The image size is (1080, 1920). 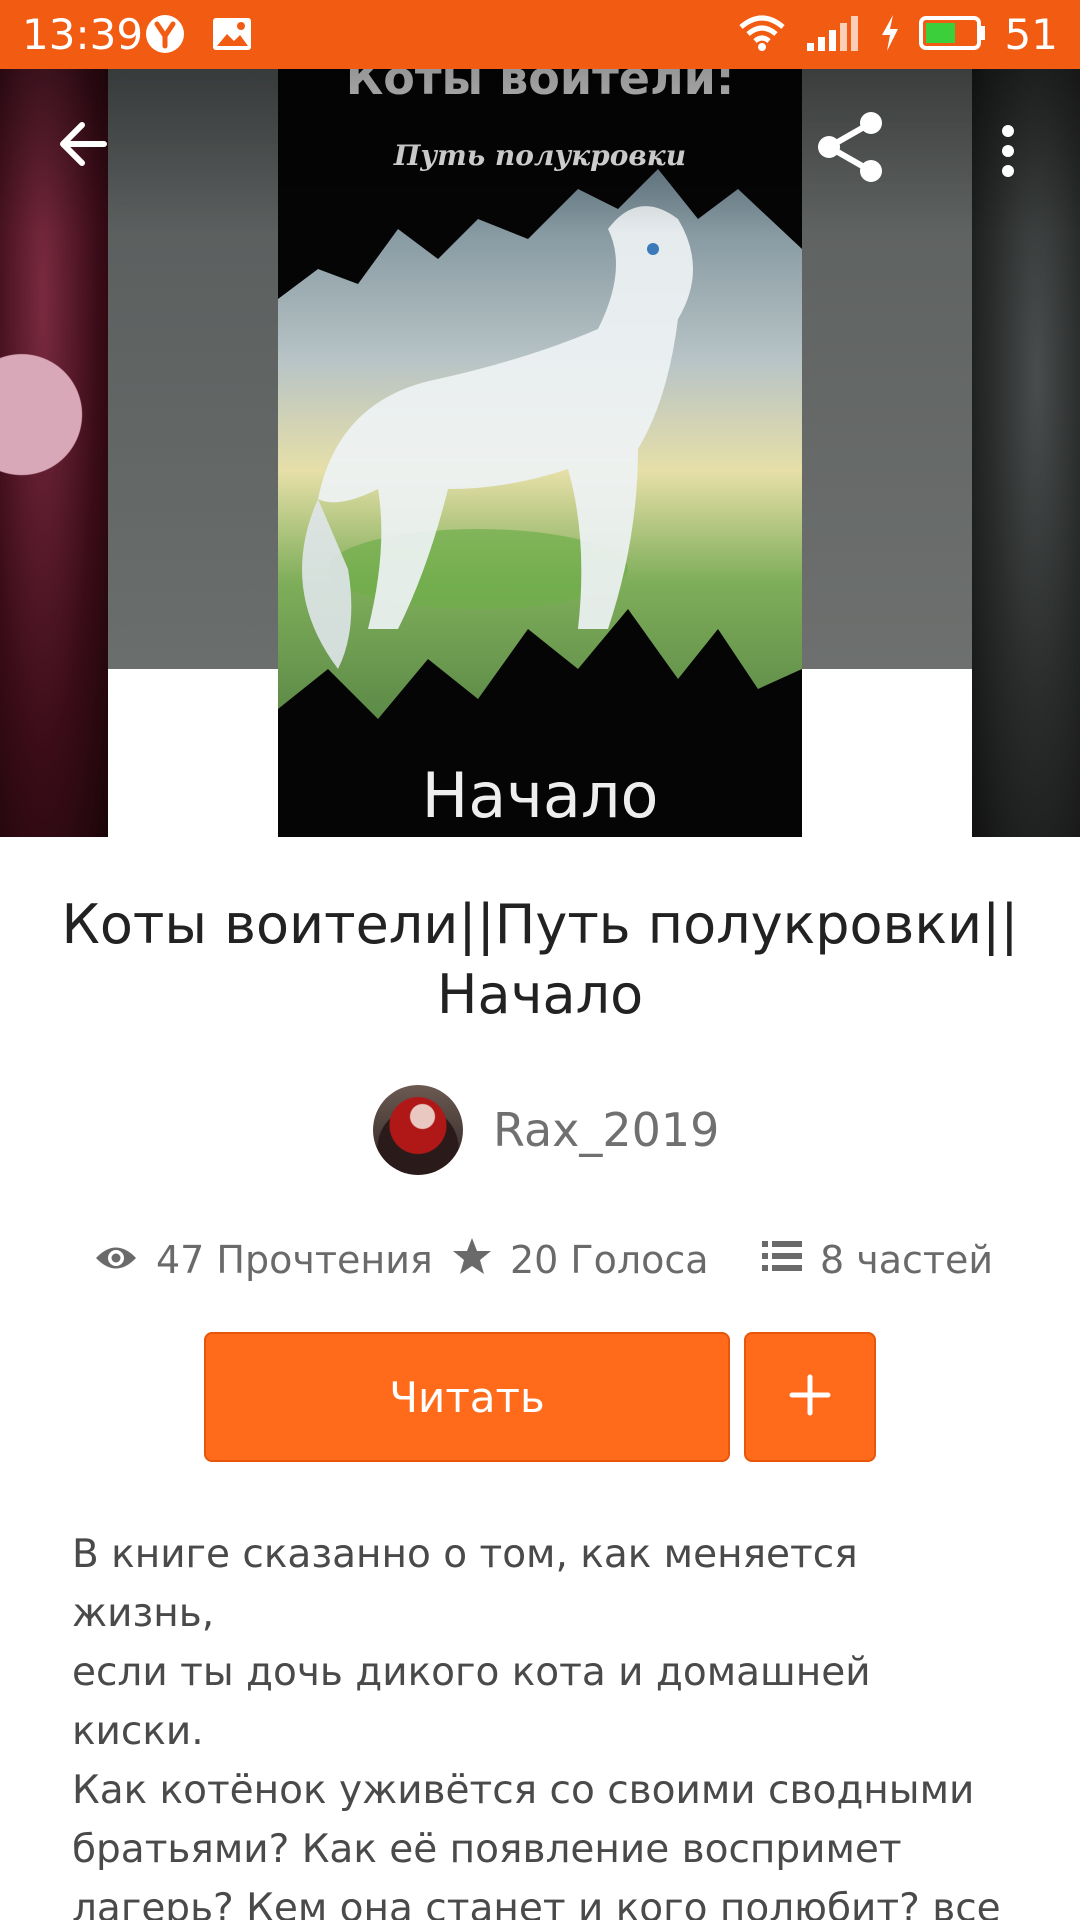 What do you see at coordinates (851, 149) in the screenshot?
I see `share-icon` at bounding box center [851, 149].